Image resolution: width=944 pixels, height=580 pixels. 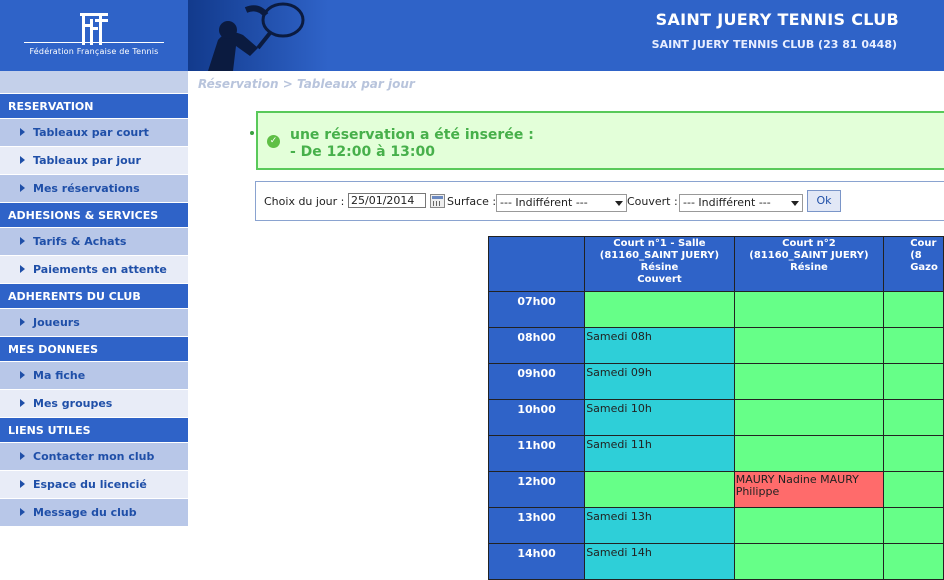 I want to click on sidebar-item-mes-groupes: Mes groupes, so click(x=94, y=403).